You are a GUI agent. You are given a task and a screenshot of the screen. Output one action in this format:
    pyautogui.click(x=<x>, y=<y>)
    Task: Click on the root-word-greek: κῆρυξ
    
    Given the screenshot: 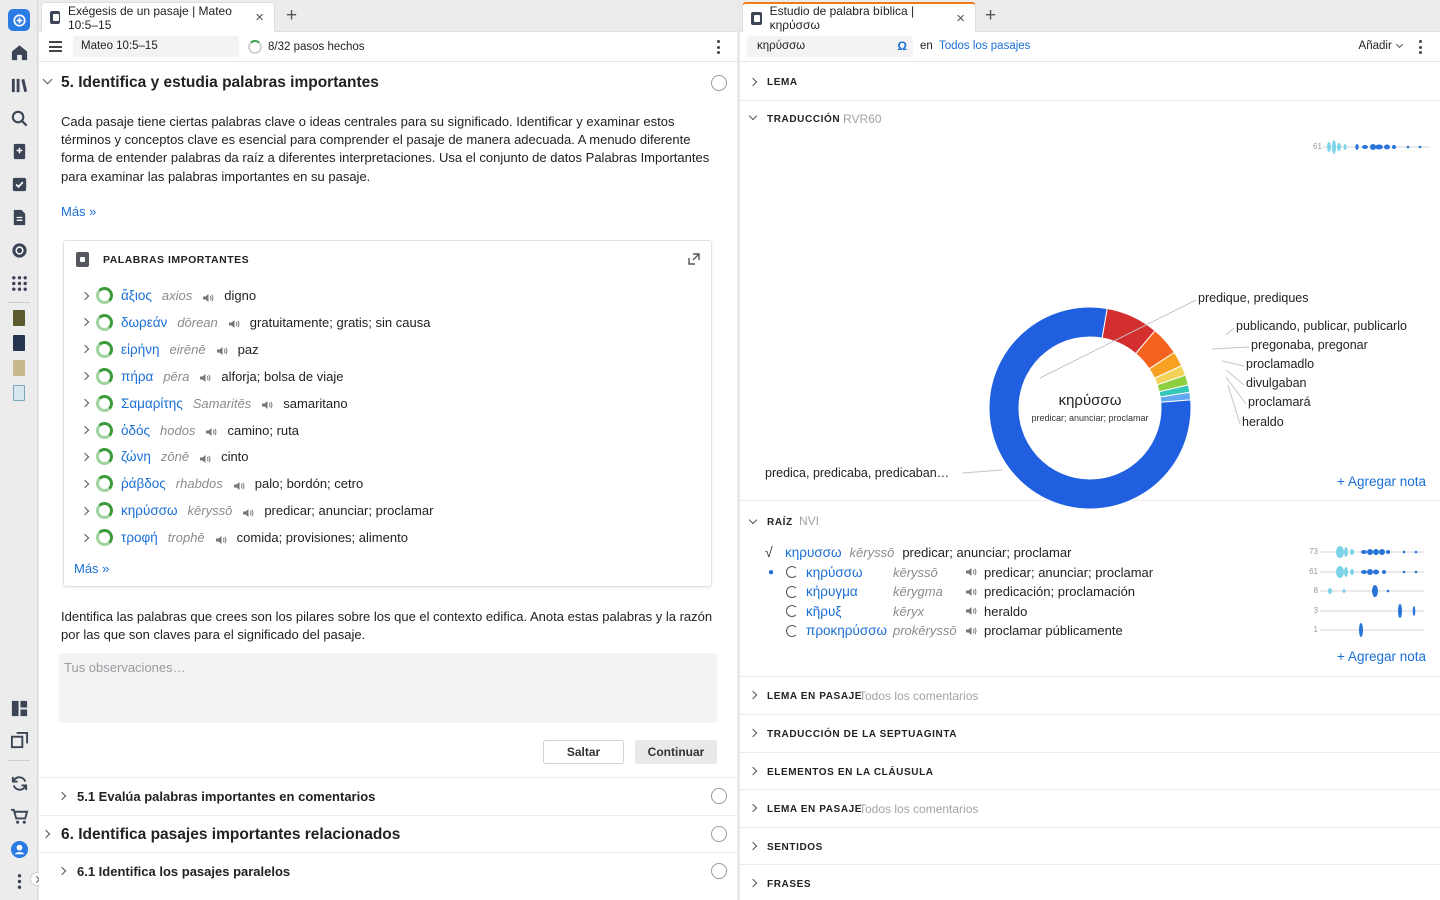 What is the action you would take?
    pyautogui.click(x=849, y=611)
    